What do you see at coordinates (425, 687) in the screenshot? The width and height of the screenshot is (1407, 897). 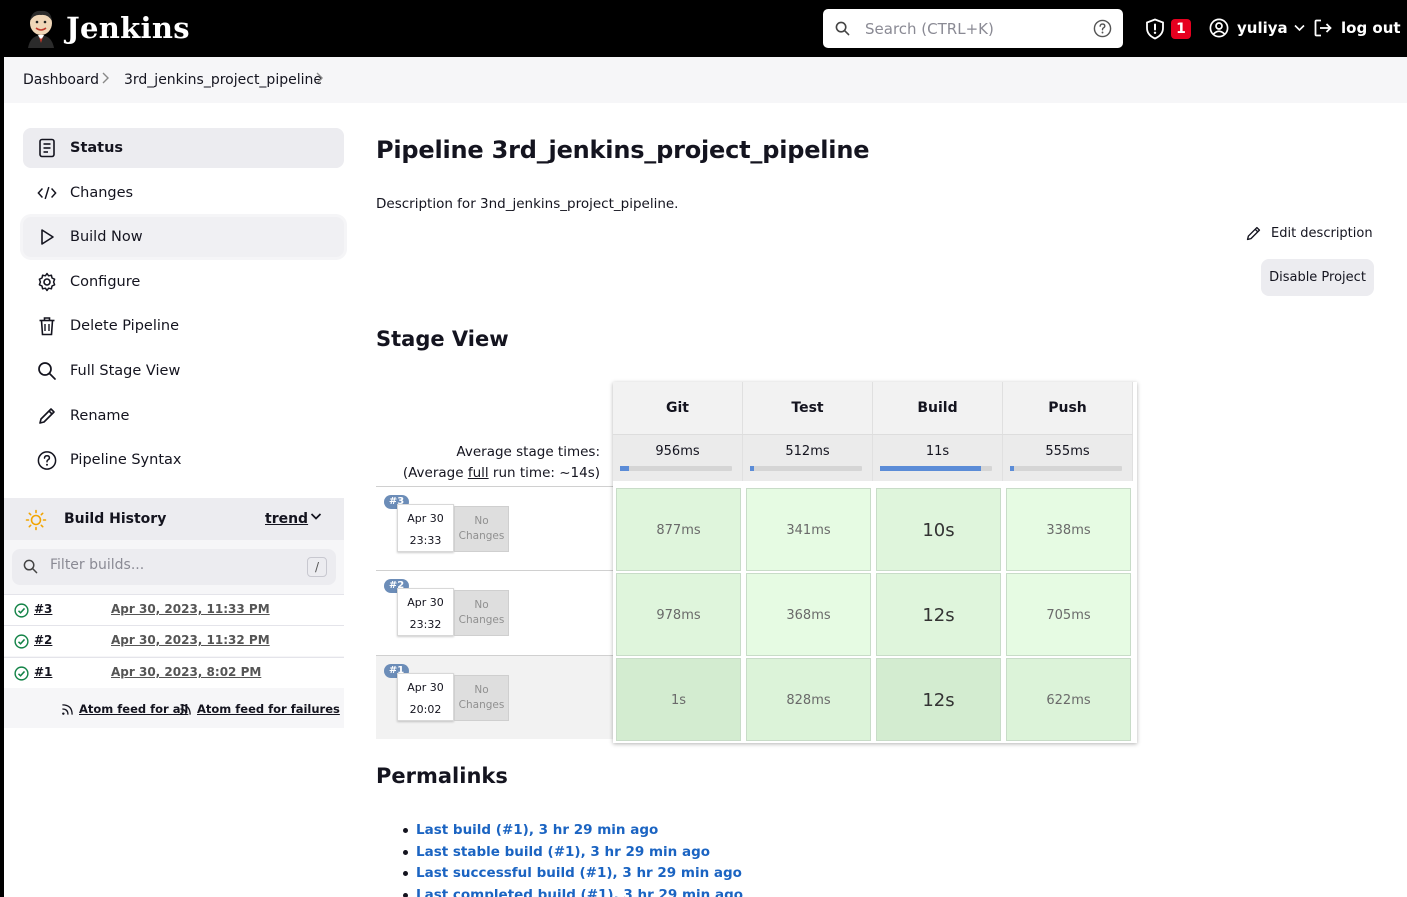 I see `run-date: Apr 30` at bounding box center [425, 687].